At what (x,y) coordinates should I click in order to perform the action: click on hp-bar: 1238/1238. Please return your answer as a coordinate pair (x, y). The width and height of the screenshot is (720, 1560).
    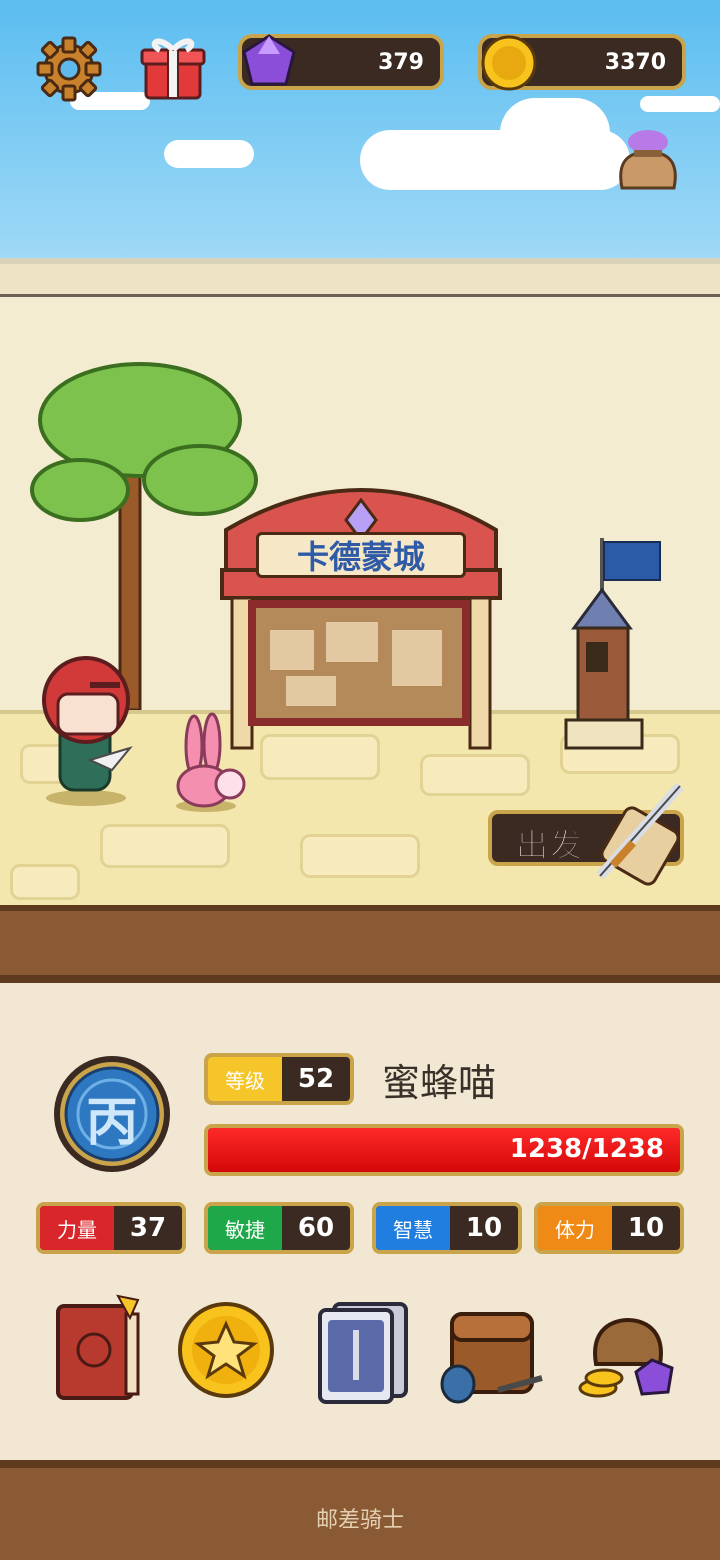
    Looking at the image, I should click on (444, 1150).